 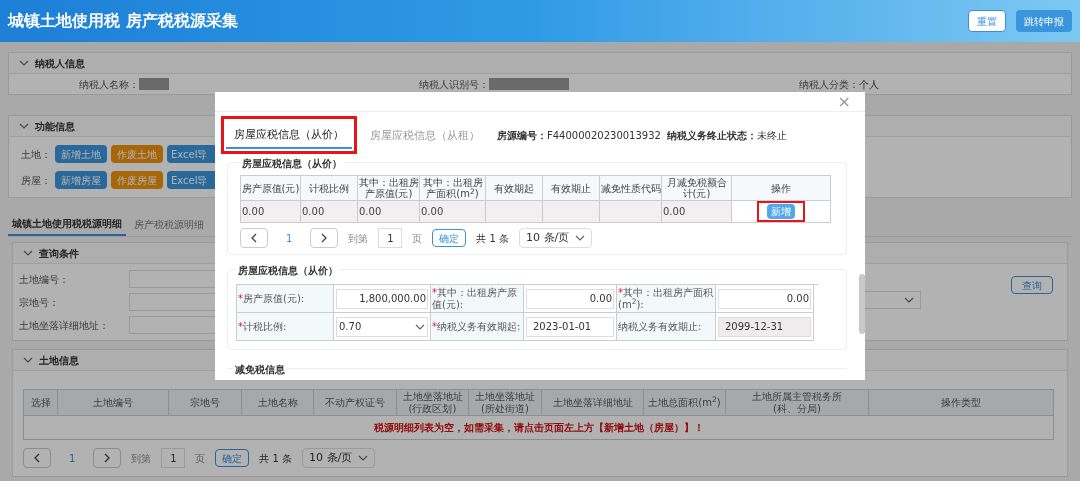 What do you see at coordinates (797, 402) in the screenshot?
I see `column-header: 土地所属主管税务所 (科、分局)` at bounding box center [797, 402].